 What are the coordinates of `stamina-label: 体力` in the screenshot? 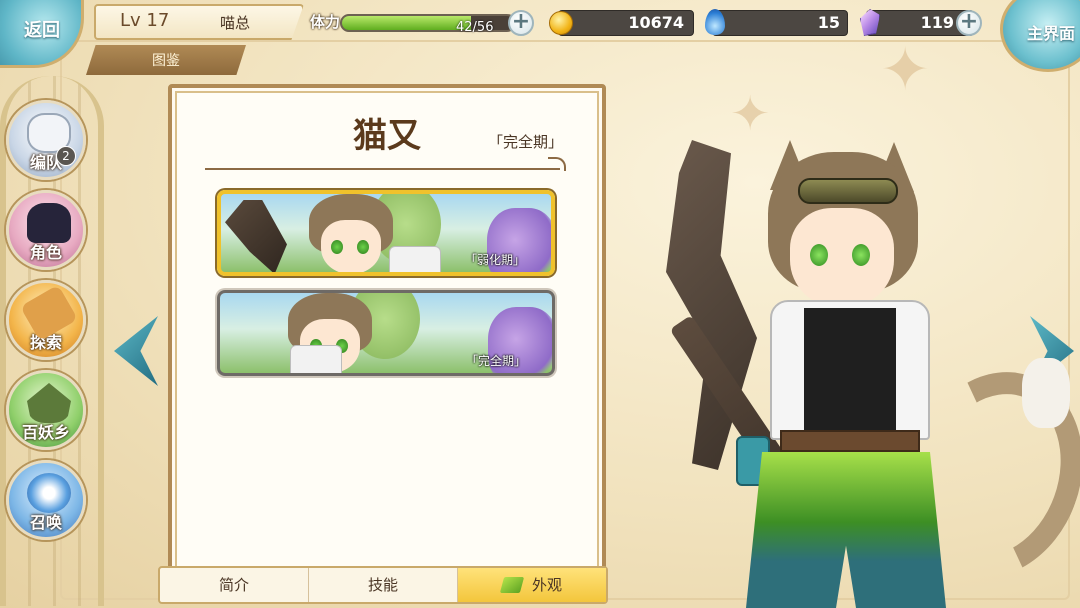 It's located at (325, 22).